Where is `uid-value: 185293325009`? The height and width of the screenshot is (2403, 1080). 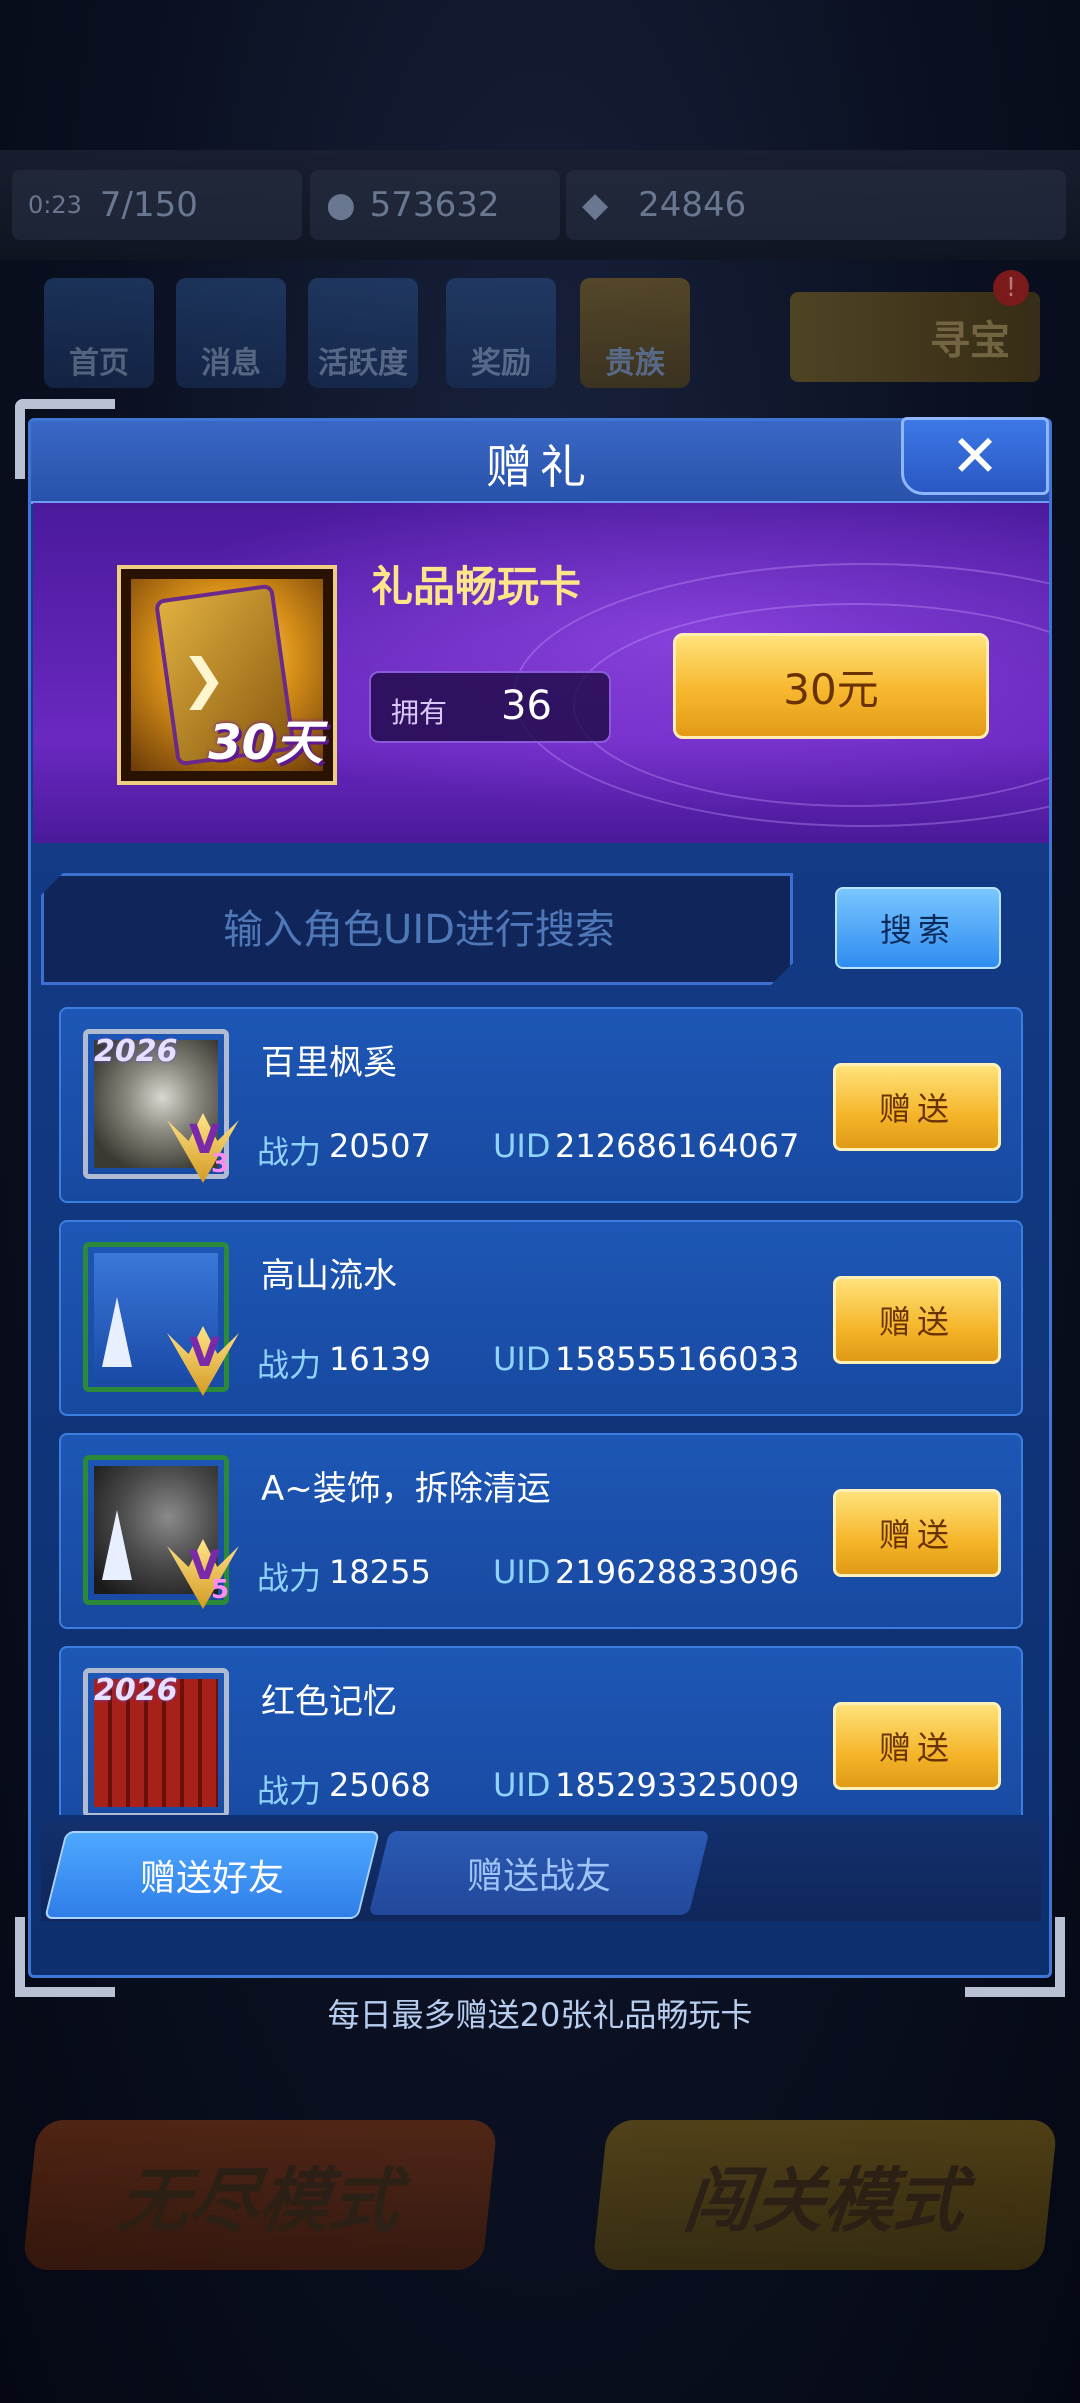
uid-value: 185293325009 is located at coordinates (677, 1785).